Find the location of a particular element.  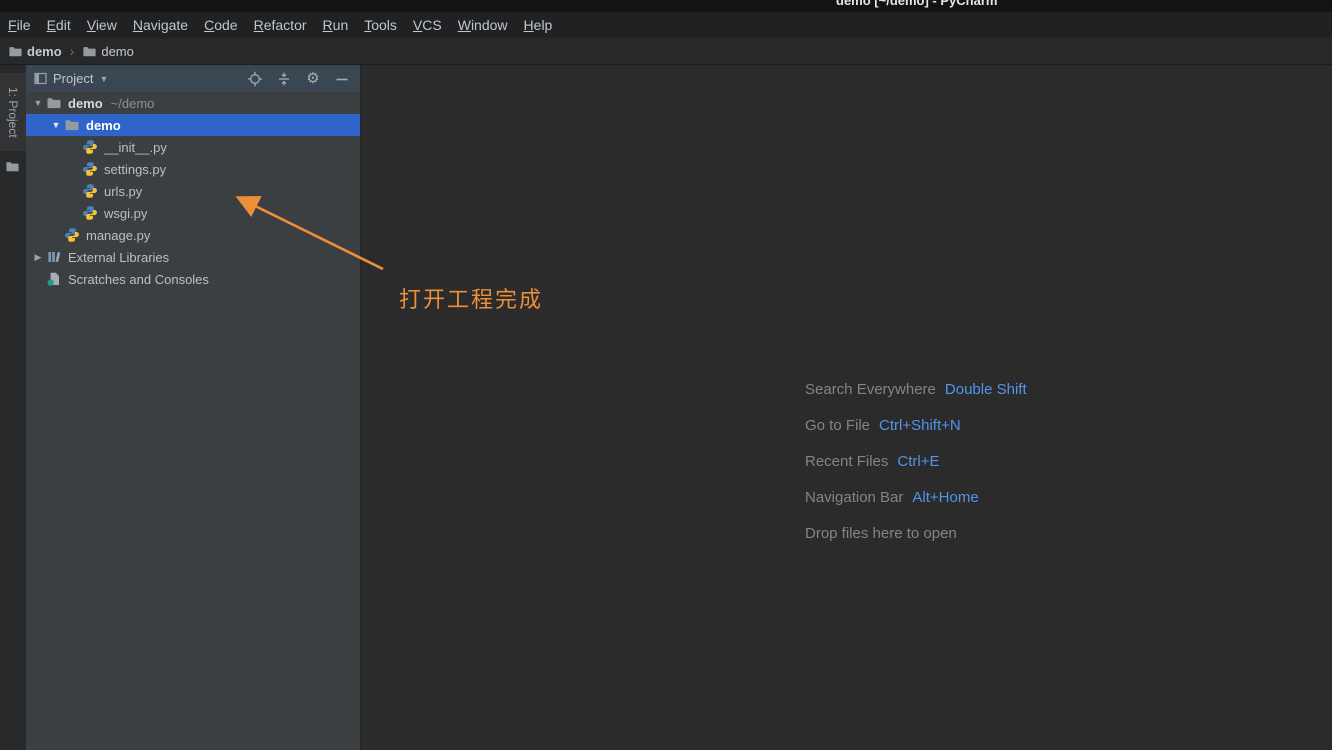

locate-icon is located at coordinates (255, 79).